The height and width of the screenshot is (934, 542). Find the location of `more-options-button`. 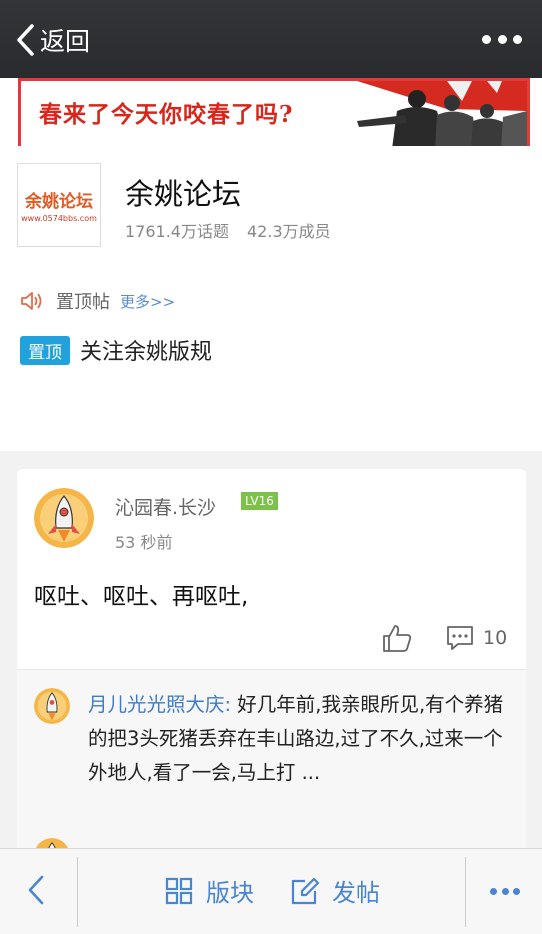

more-options-button is located at coordinates (502, 39).